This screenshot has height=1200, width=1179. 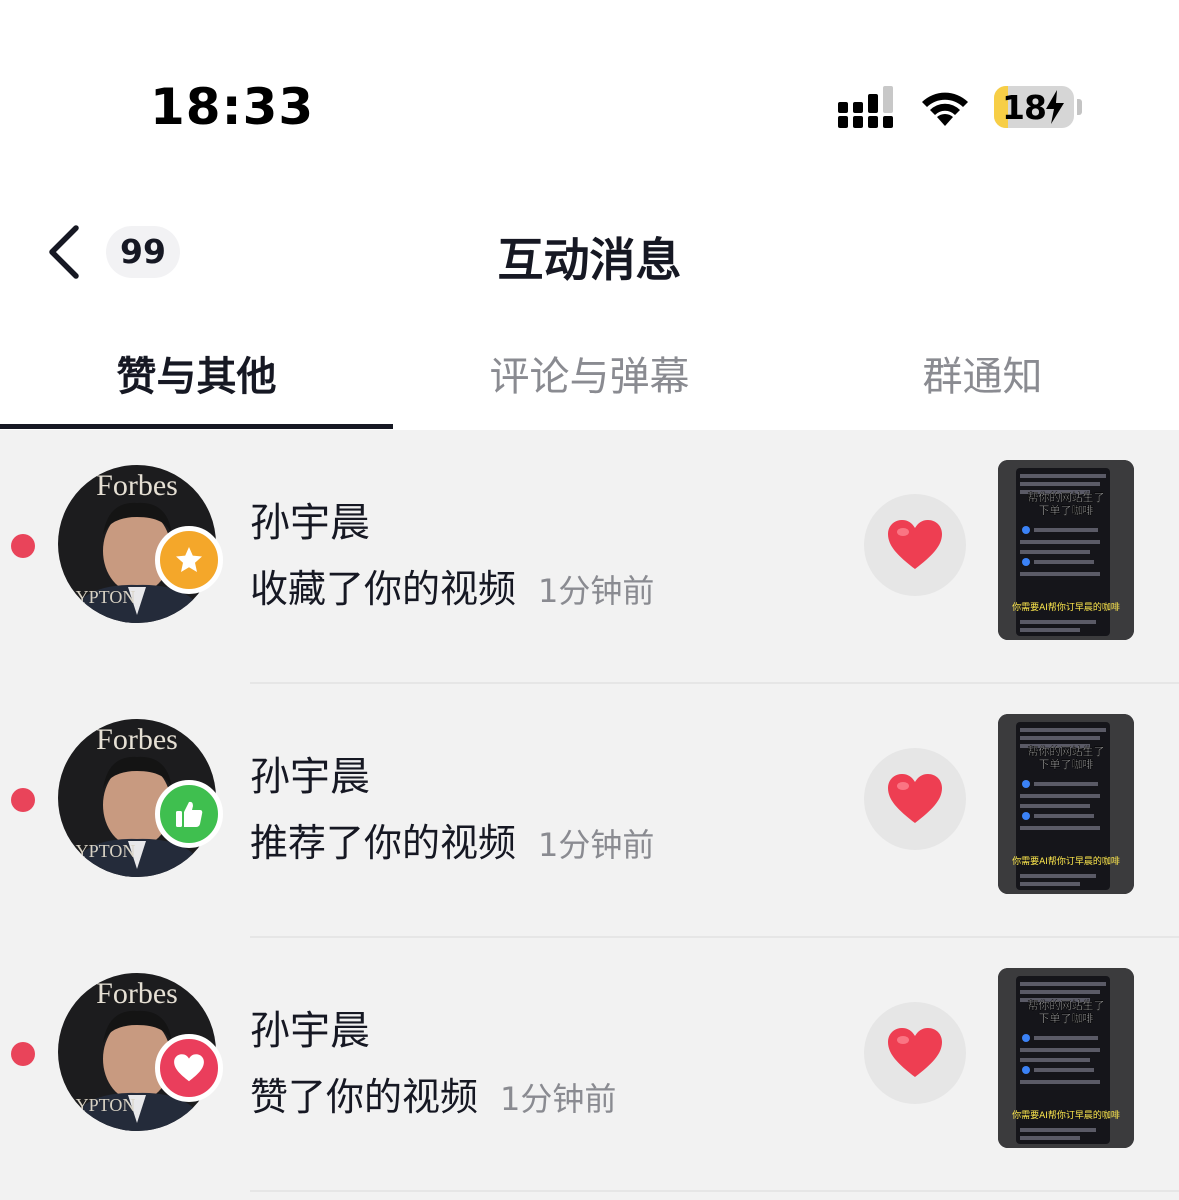 What do you see at coordinates (714, 1191) in the screenshot?
I see `divider` at bounding box center [714, 1191].